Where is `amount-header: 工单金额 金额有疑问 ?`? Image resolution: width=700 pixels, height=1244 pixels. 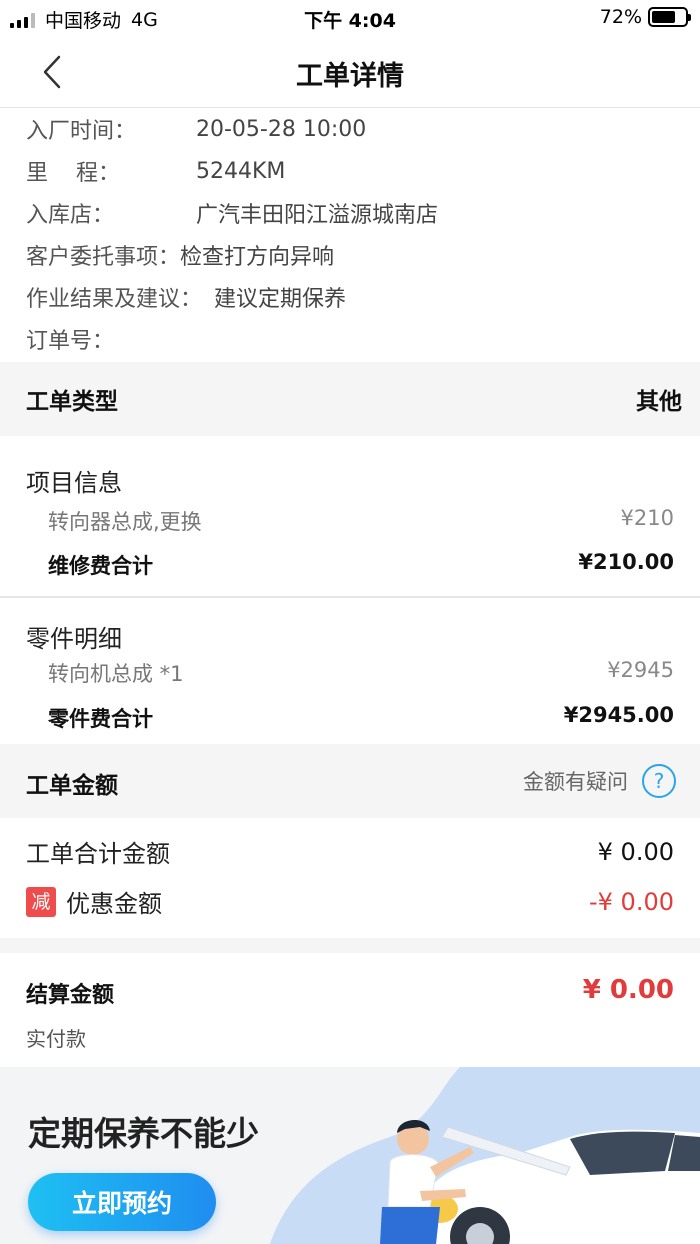 amount-header: 工单金额 金额有疑问 ? is located at coordinates (350, 781).